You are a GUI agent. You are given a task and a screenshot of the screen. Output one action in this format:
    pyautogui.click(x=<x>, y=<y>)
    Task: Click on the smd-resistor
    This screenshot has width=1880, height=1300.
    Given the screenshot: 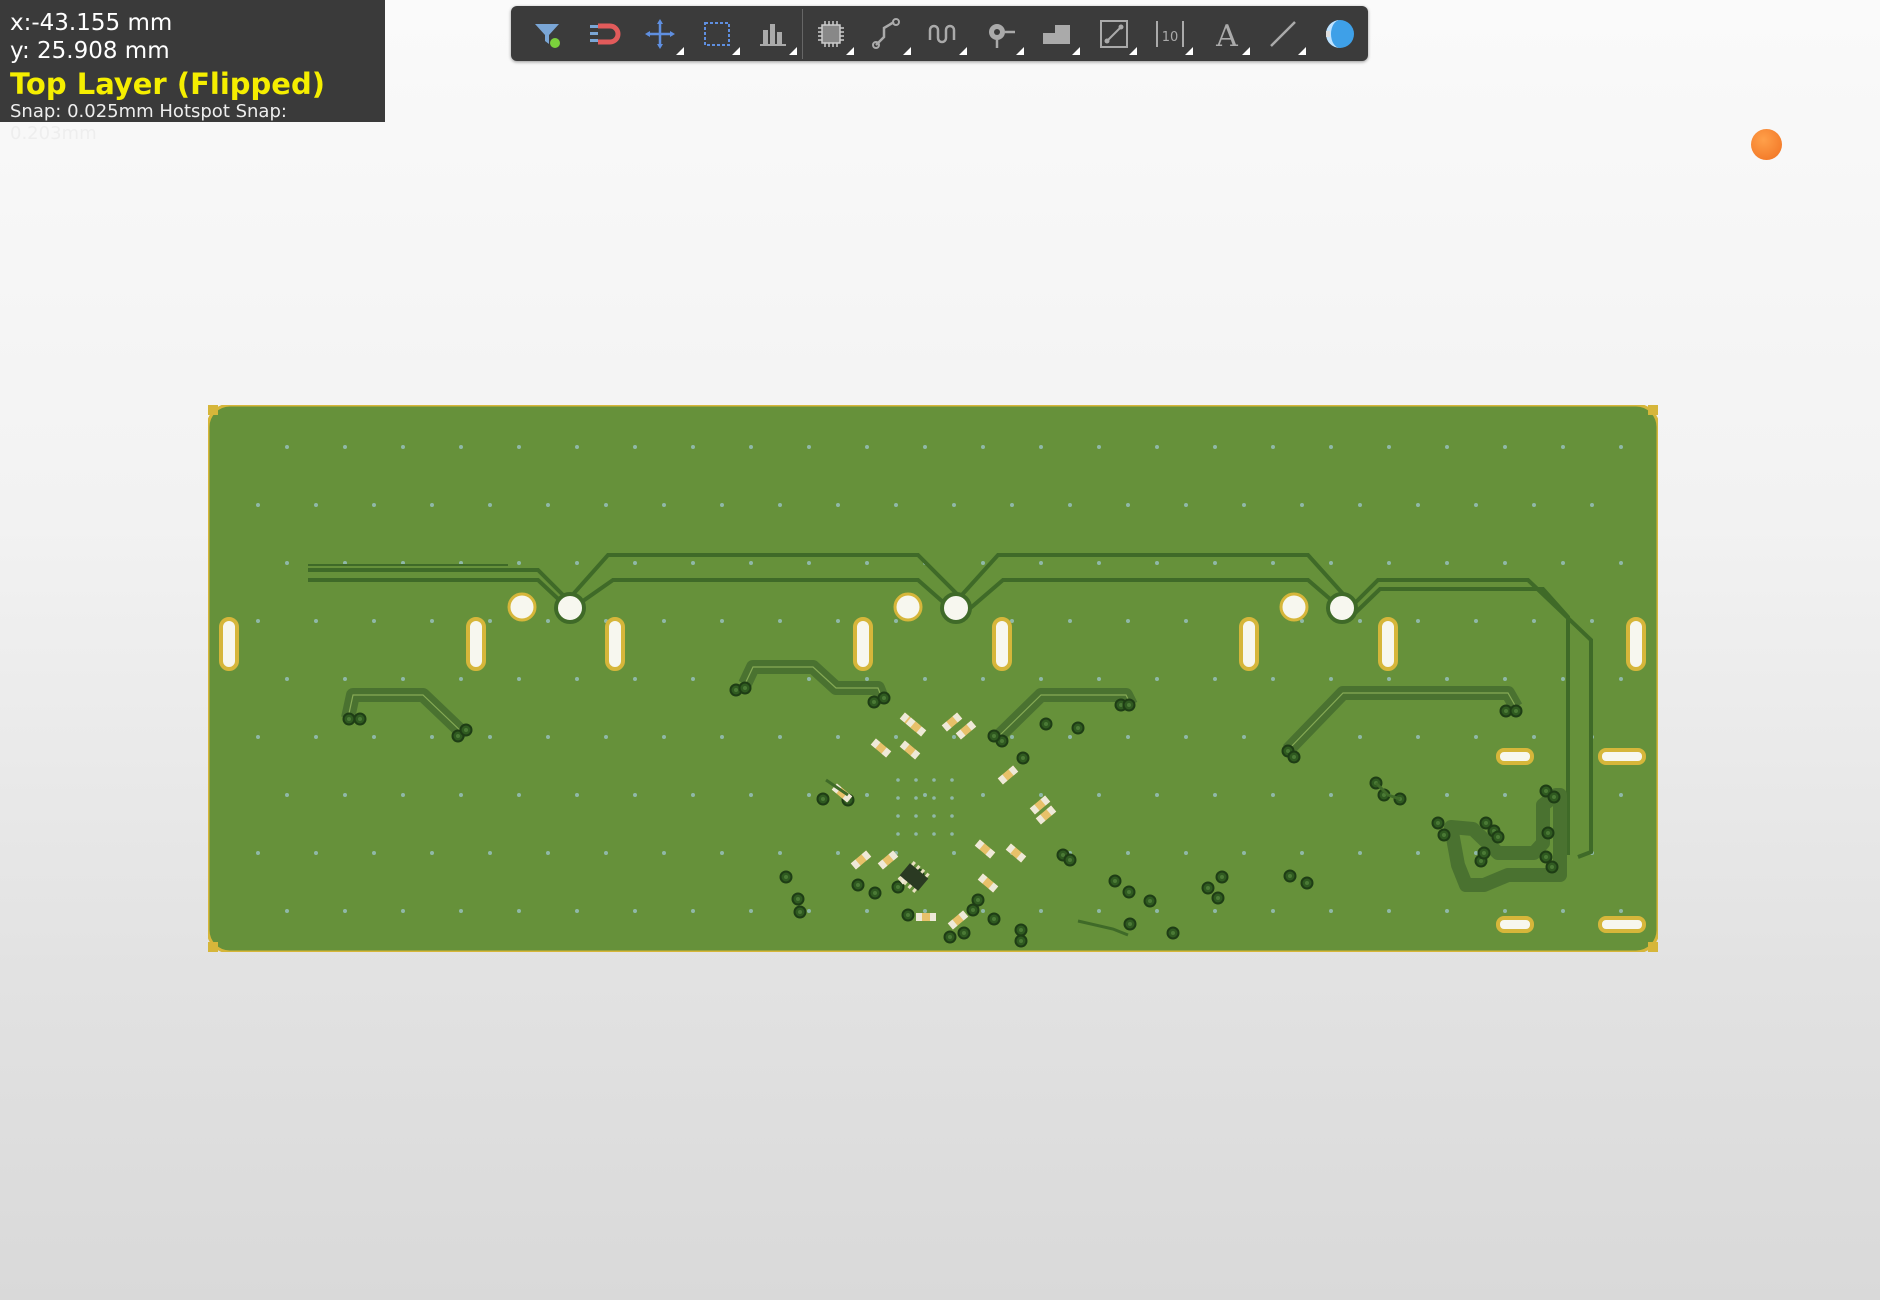 What is the action you would take?
    pyautogui.click(x=926, y=917)
    